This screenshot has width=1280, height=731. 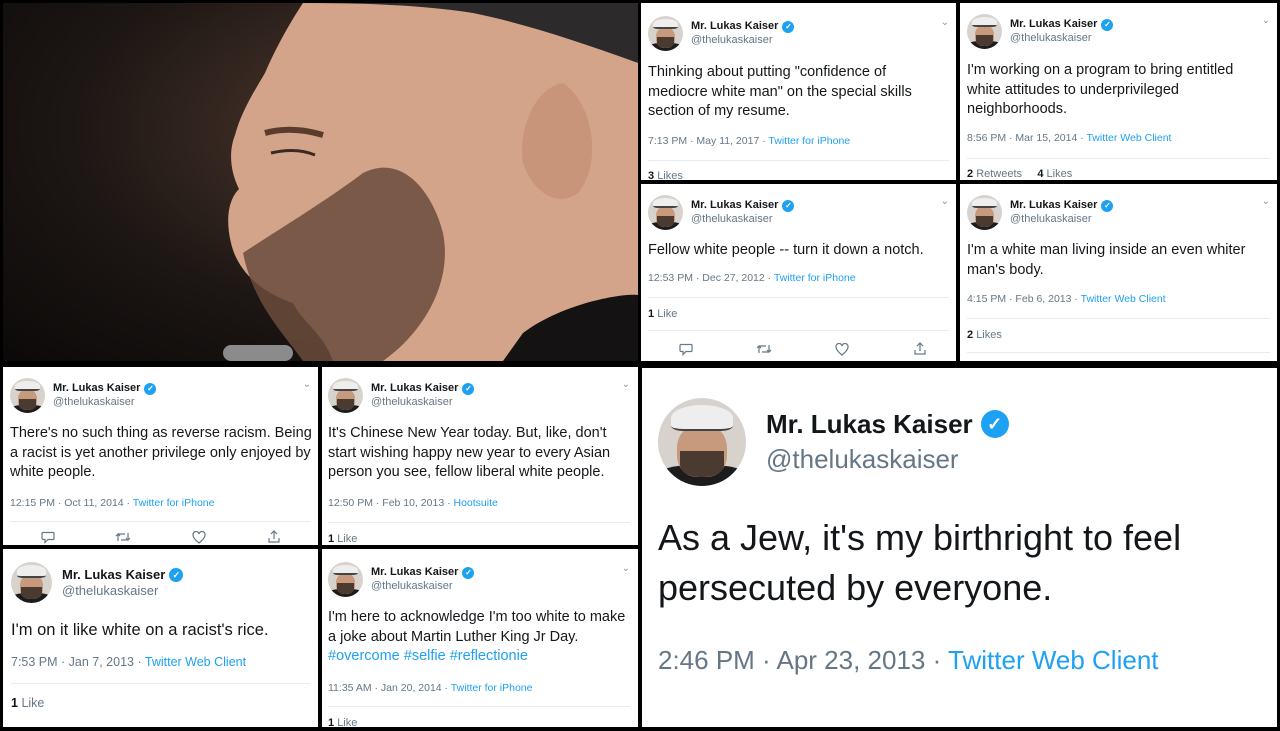 What do you see at coordinates (476, 503) in the screenshot?
I see `tweet-source: Hootsuite` at bounding box center [476, 503].